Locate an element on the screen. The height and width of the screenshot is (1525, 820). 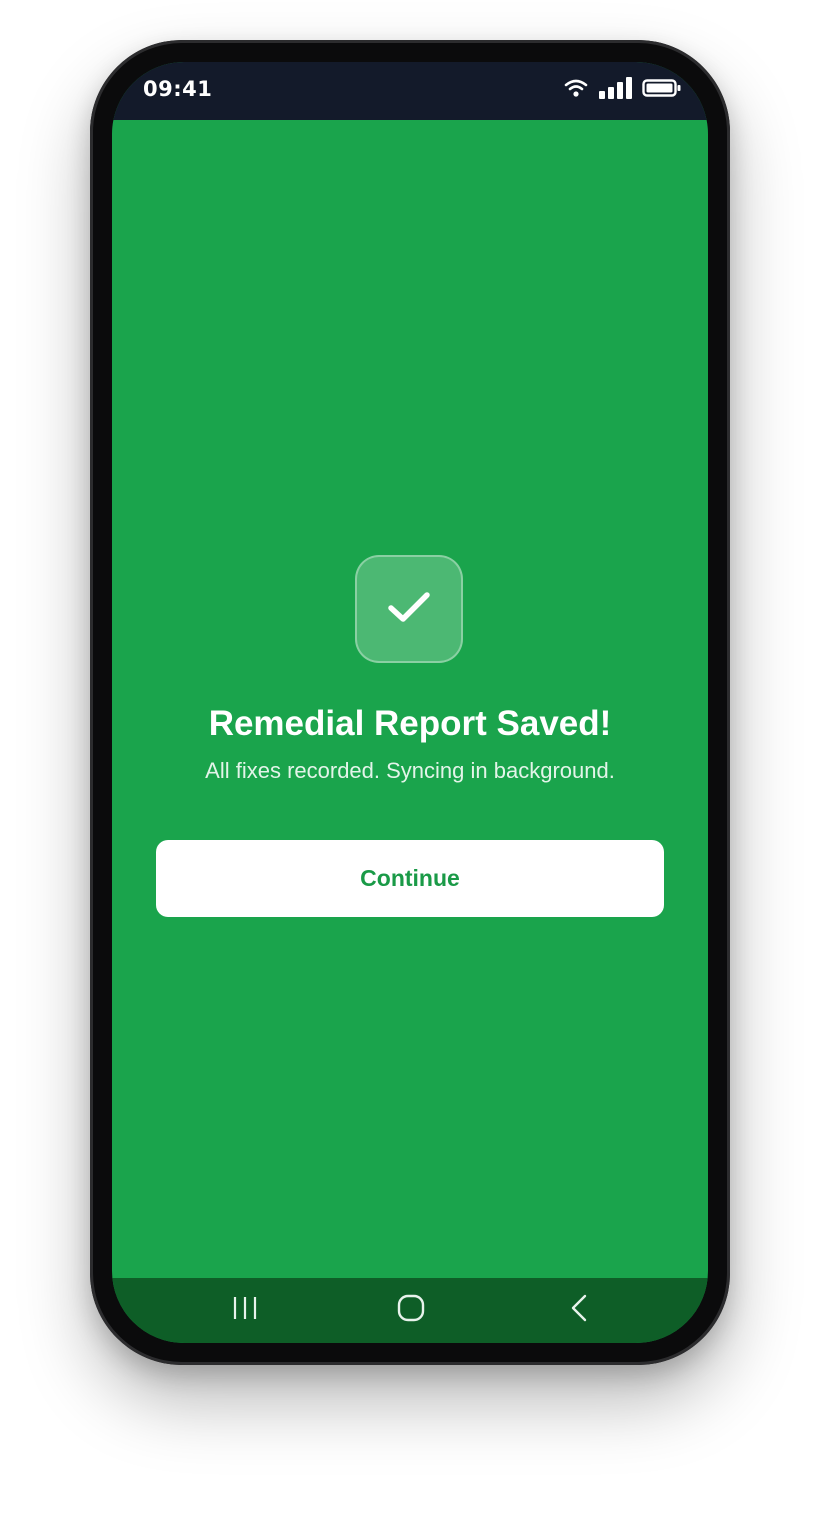
navigation-bar is located at coordinates (410, 1310).